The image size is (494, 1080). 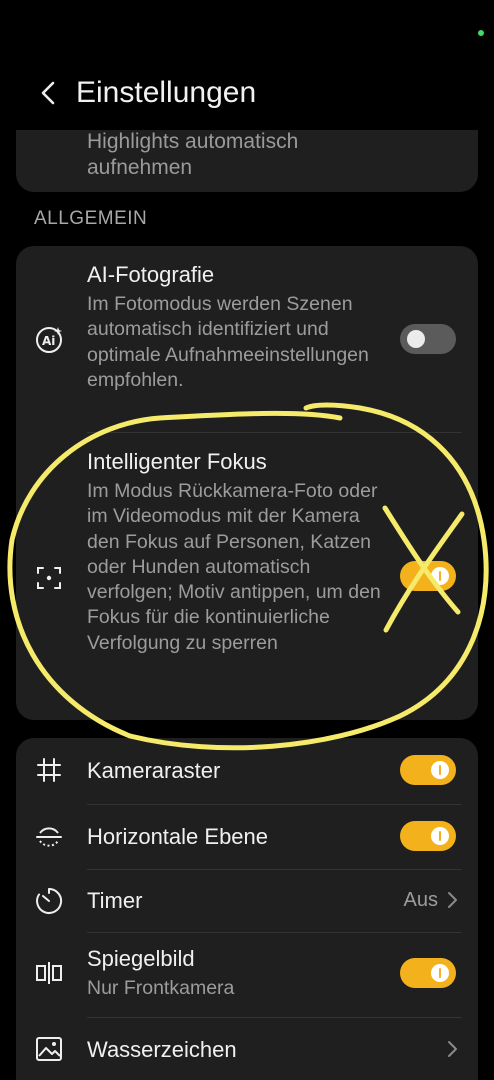 What do you see at coordinates (162, 1049) in the screenshot?
I see `watermark-title: Wasserzeichen` at bounding box center [162, 1049].